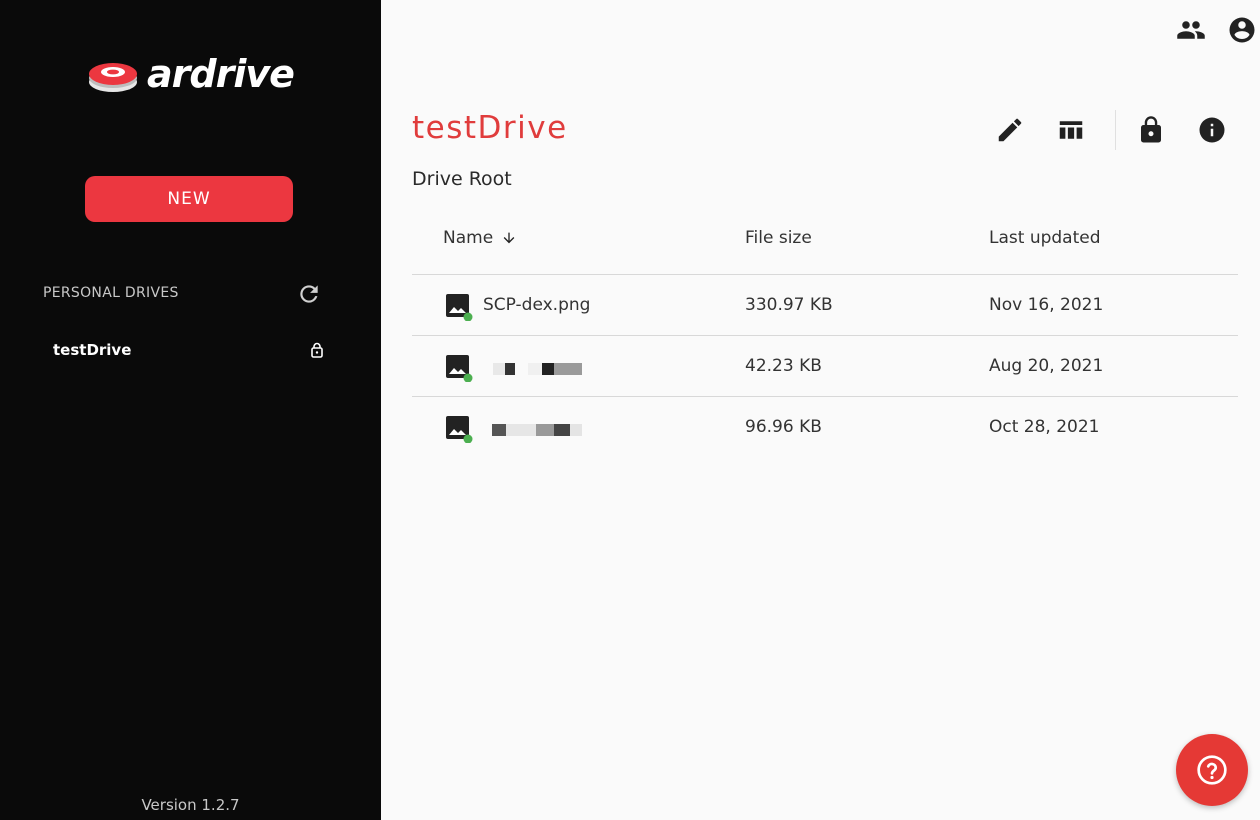  I want to click on people-icon, so click(1191, 30).